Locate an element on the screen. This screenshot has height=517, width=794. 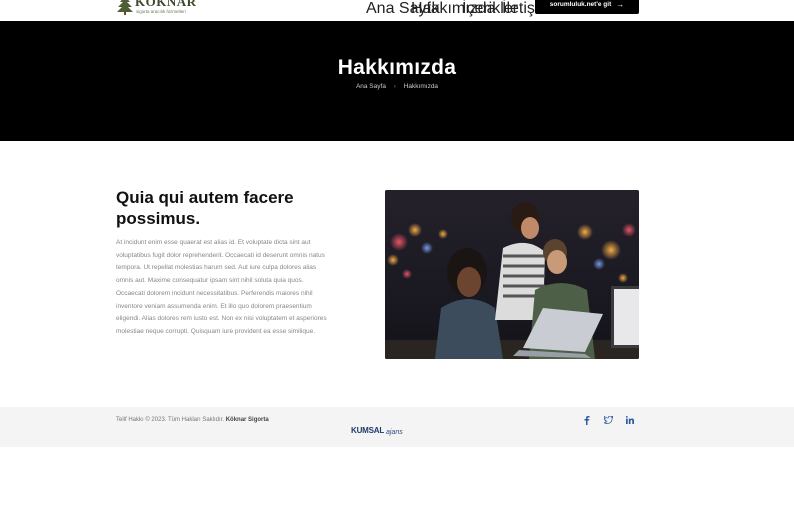
team-photo-illustration is located at coordinates (512, 274).